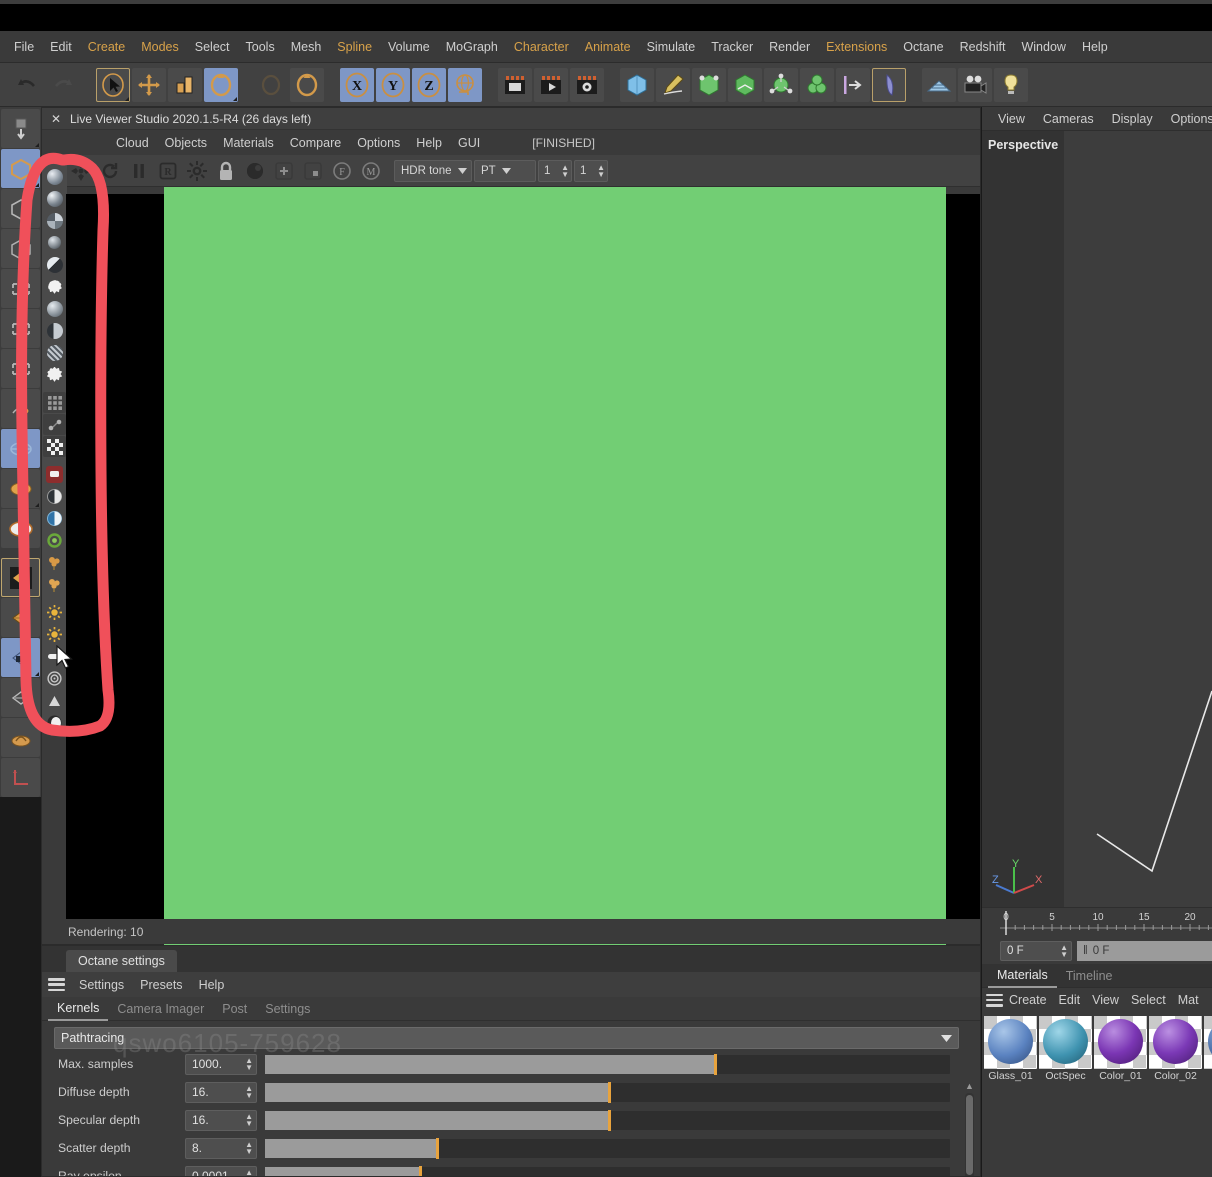 The image size is (1212, 1177). Describe the element at coordinates (254, 170) in the screenshot. I see `alpha-channel-icon` at that location.